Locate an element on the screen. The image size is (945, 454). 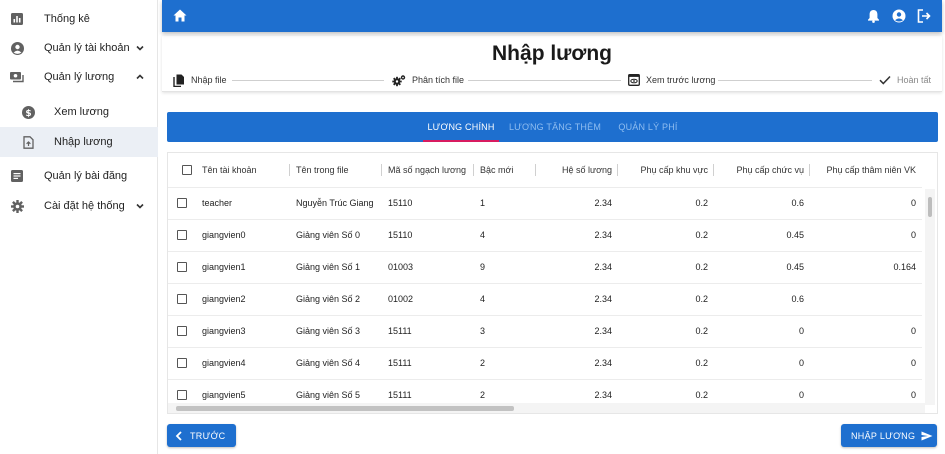
step-nhap-file: Nhập file is located at coordinates (200, 80).